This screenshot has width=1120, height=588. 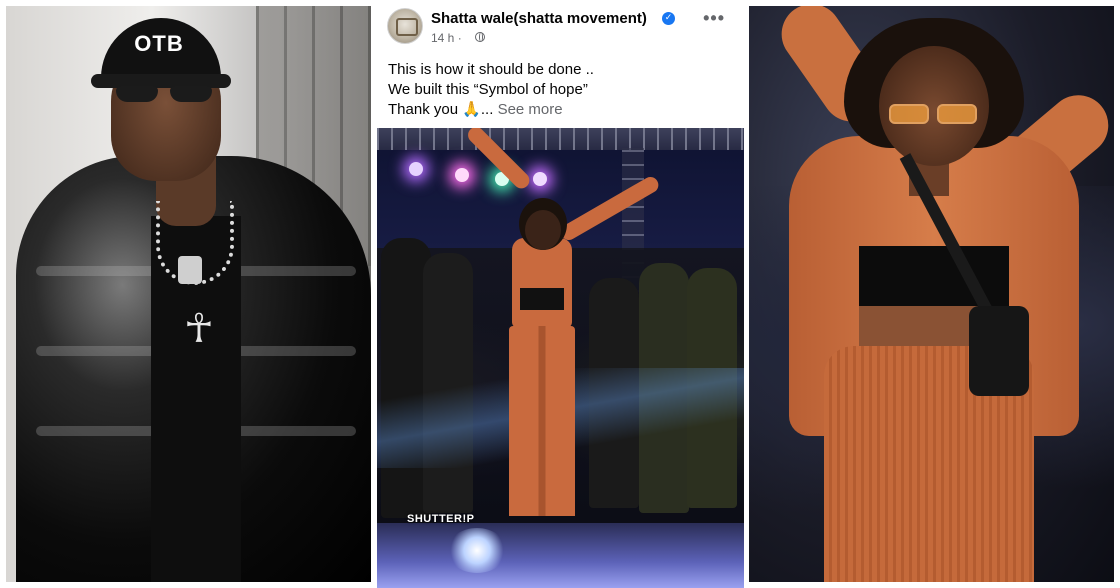 What do you see at coordinates (488, 89) in the screenshot?
I see `caption-line: We built this “Symbol of hope”` at bounding box center [488, 89].